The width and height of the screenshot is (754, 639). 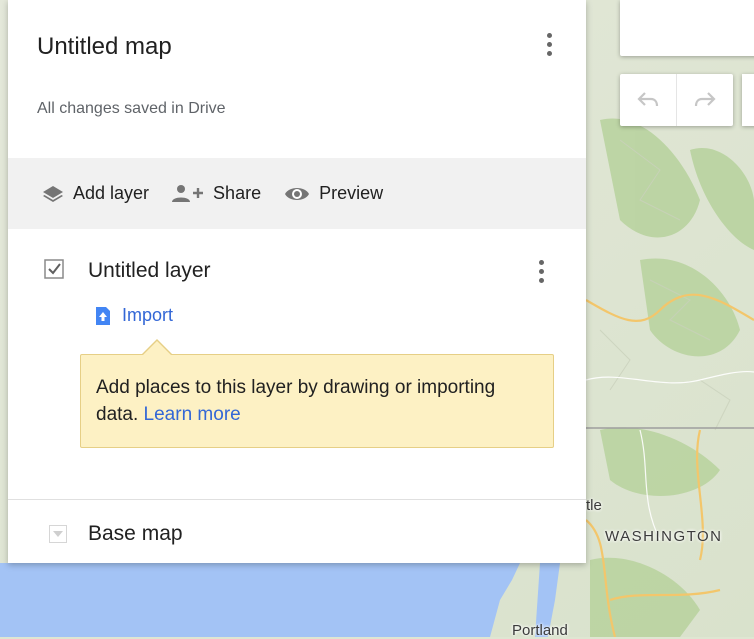 I want to click on undo-button, so click(x=648, y=100).